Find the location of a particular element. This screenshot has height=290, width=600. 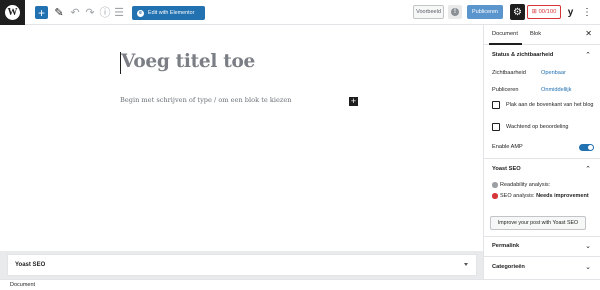

publish-label: Publiceren is located at coordinates (505, 90).